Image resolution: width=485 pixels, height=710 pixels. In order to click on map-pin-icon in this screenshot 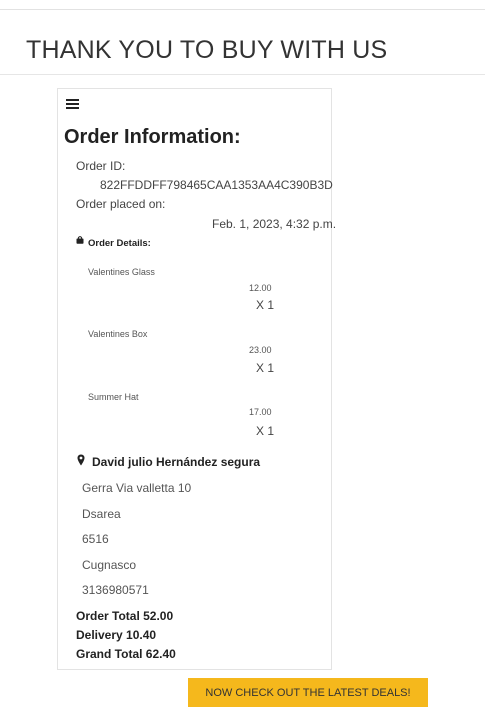, I will do `click(81, 460)`.